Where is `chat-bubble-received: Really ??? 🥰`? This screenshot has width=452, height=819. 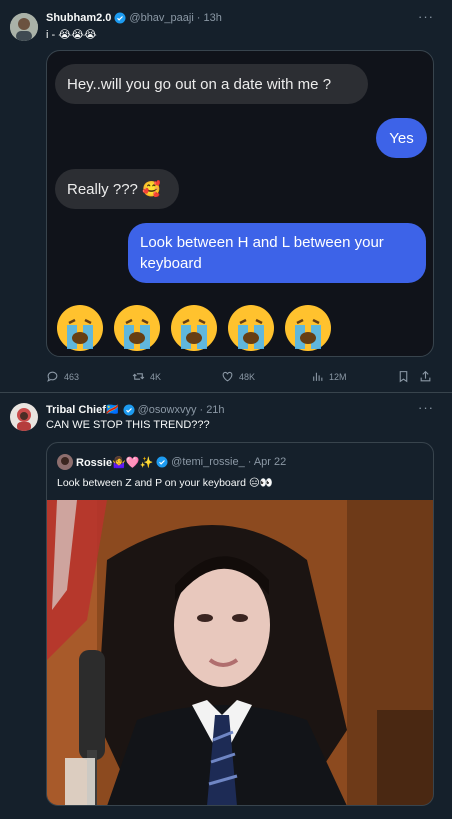 chat-bubble-received: Really ??? 🥰 is located at coordinates (117, 189).